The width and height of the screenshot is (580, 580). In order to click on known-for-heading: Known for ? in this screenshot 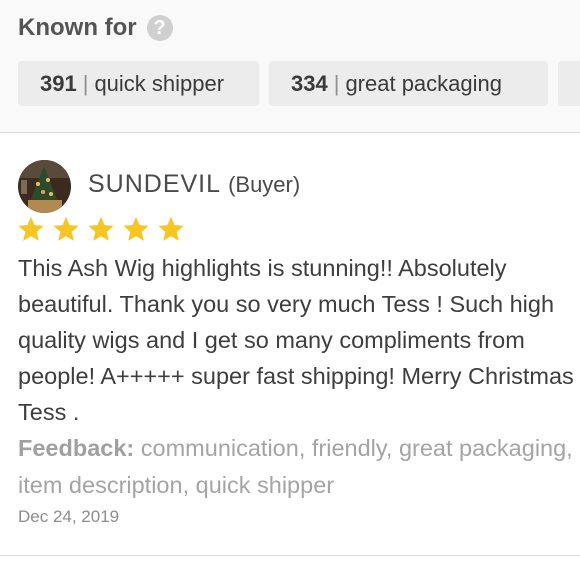, I will do `click(95, 28)`.